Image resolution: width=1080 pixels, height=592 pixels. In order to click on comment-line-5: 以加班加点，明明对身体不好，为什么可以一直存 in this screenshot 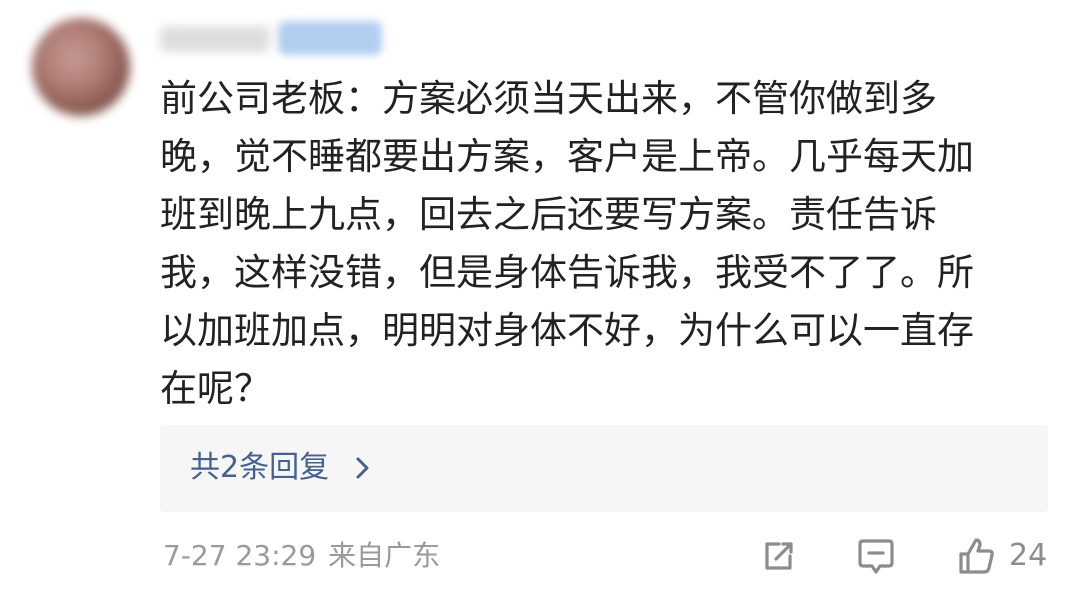, I will do `click(567, 330)`.